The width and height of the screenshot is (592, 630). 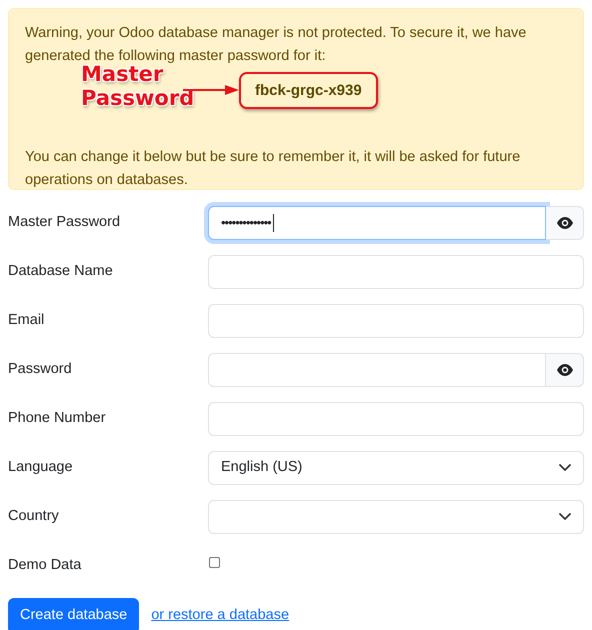 I want to click on field-label: Email, so click(x=27, y=320).